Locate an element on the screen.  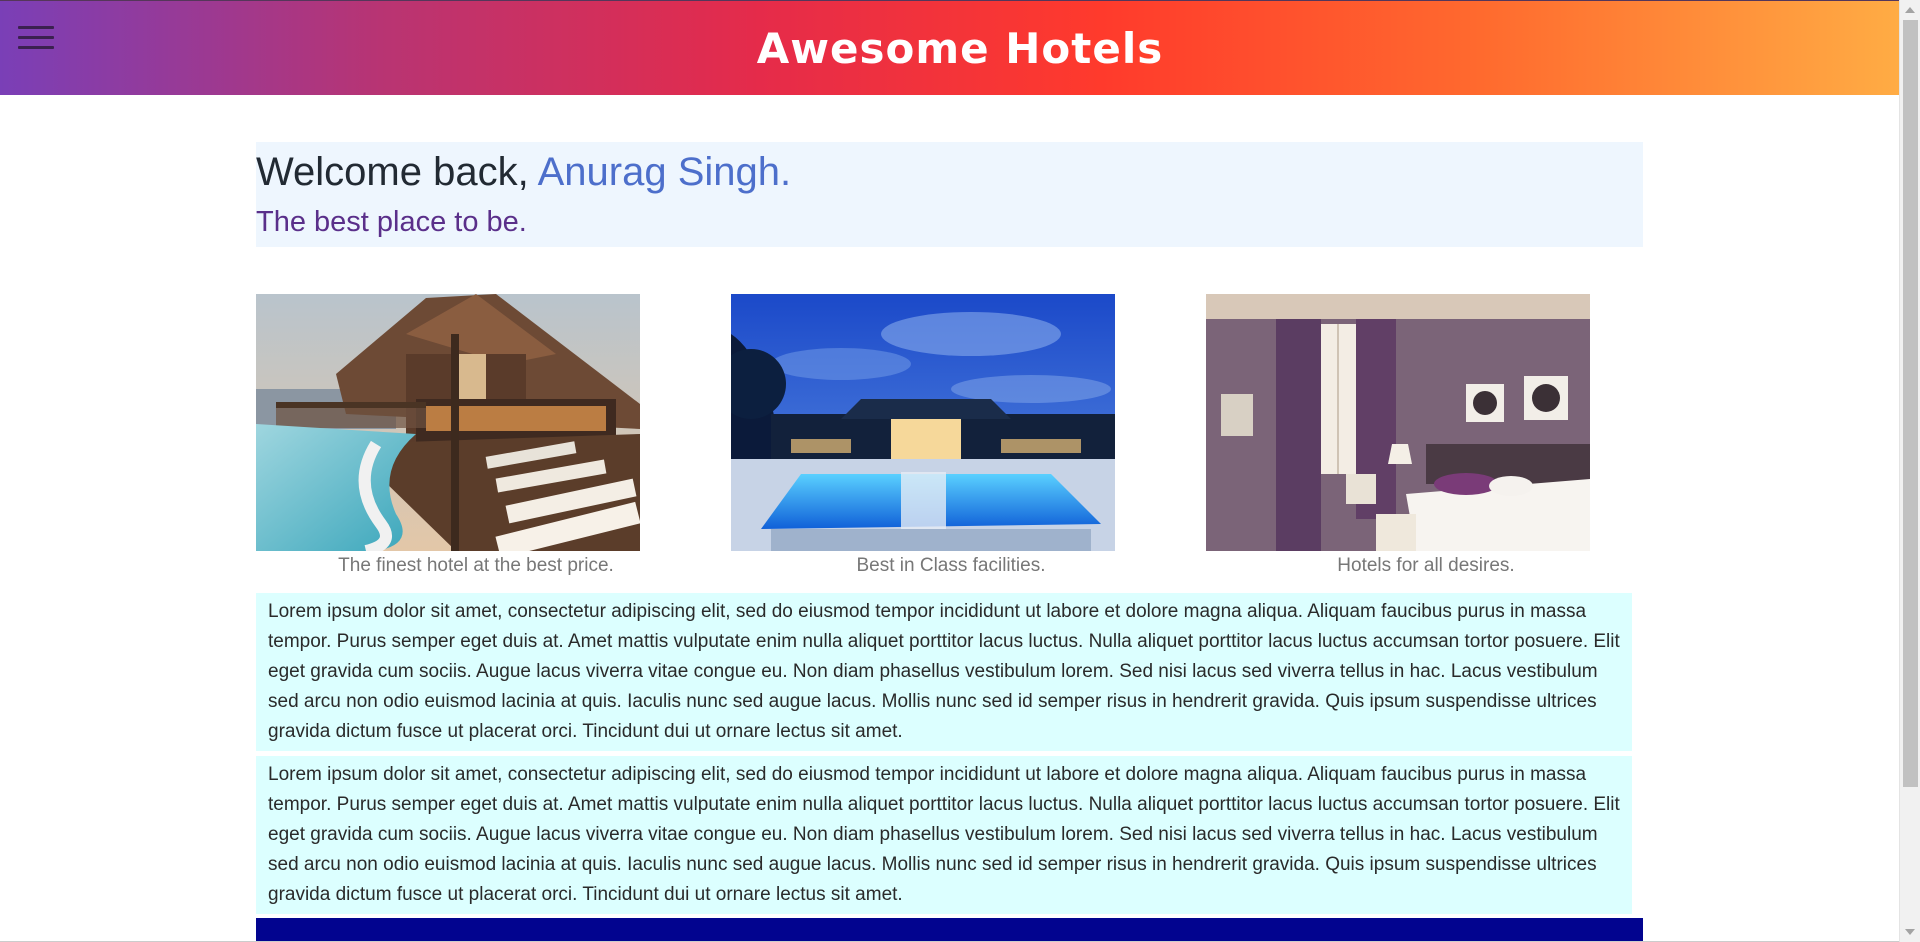
welcome-greeting: Welcome back, is located at coordinates (397, 172).